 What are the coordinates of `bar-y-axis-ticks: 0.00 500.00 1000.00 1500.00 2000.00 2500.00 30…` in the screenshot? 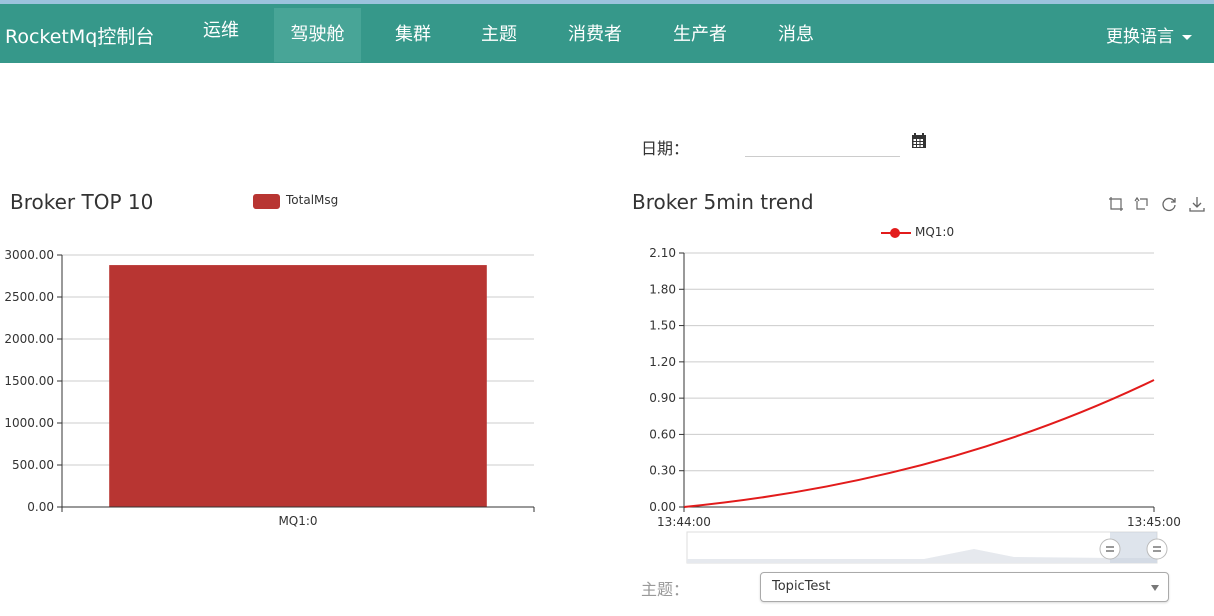 It's located at (33, 381).